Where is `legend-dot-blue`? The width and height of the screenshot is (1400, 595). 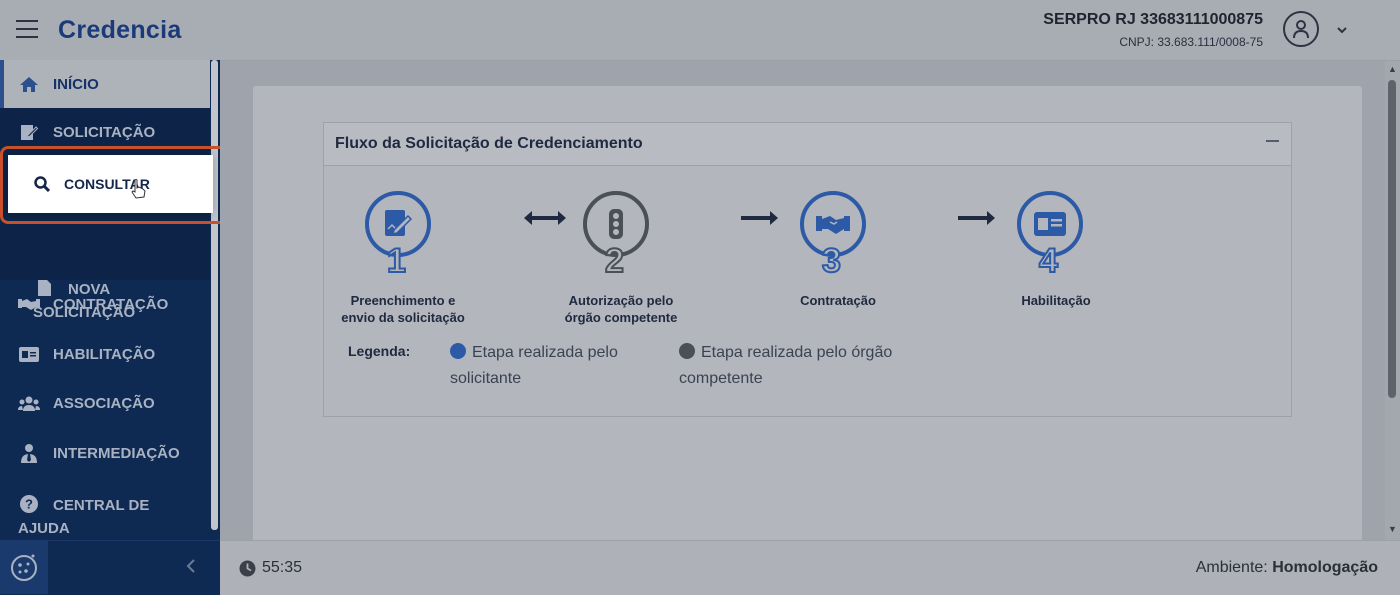
legend-dot-blue is located at coordinates (458, 351).